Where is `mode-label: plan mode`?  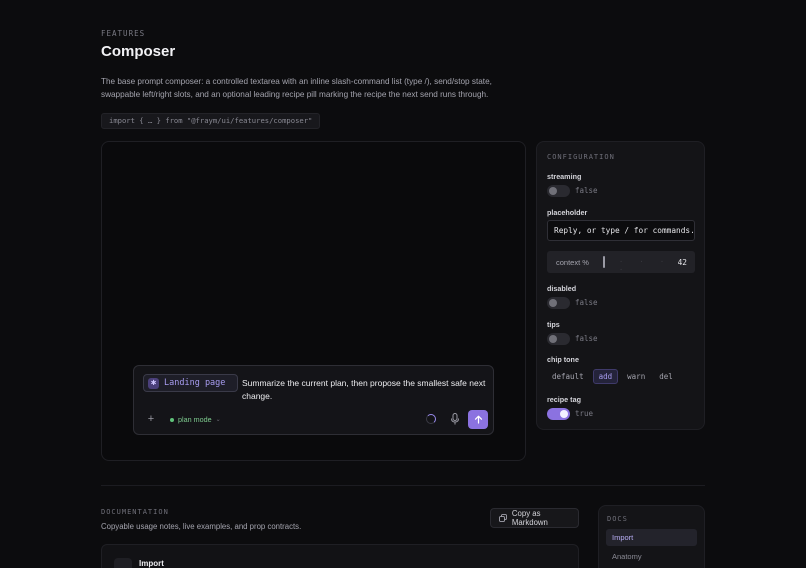
mode-label: plan mode is located at coordinates (195, 419).